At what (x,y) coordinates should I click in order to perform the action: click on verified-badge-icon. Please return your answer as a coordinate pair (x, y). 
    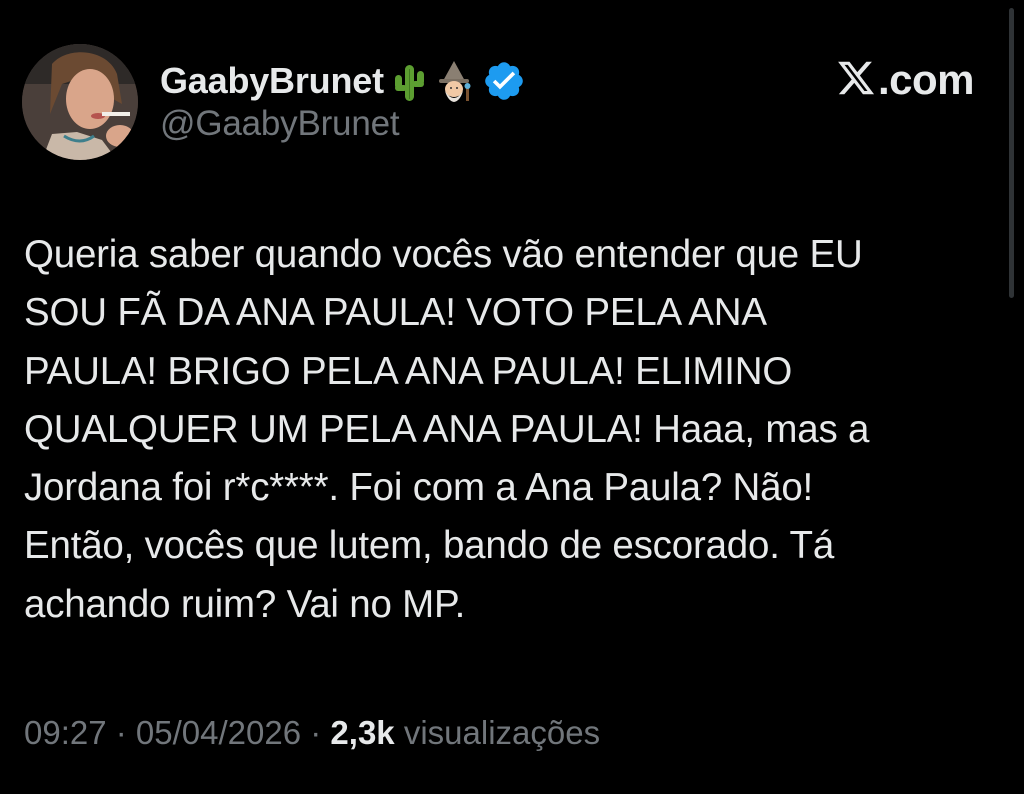
    Looking at the image, I should click on (504, 81).